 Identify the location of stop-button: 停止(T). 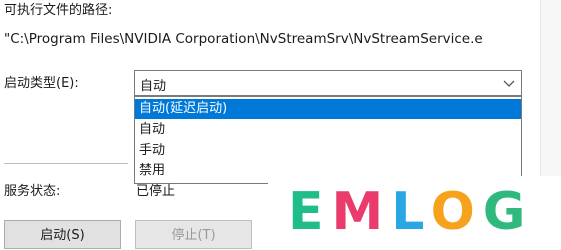
(193, 234).